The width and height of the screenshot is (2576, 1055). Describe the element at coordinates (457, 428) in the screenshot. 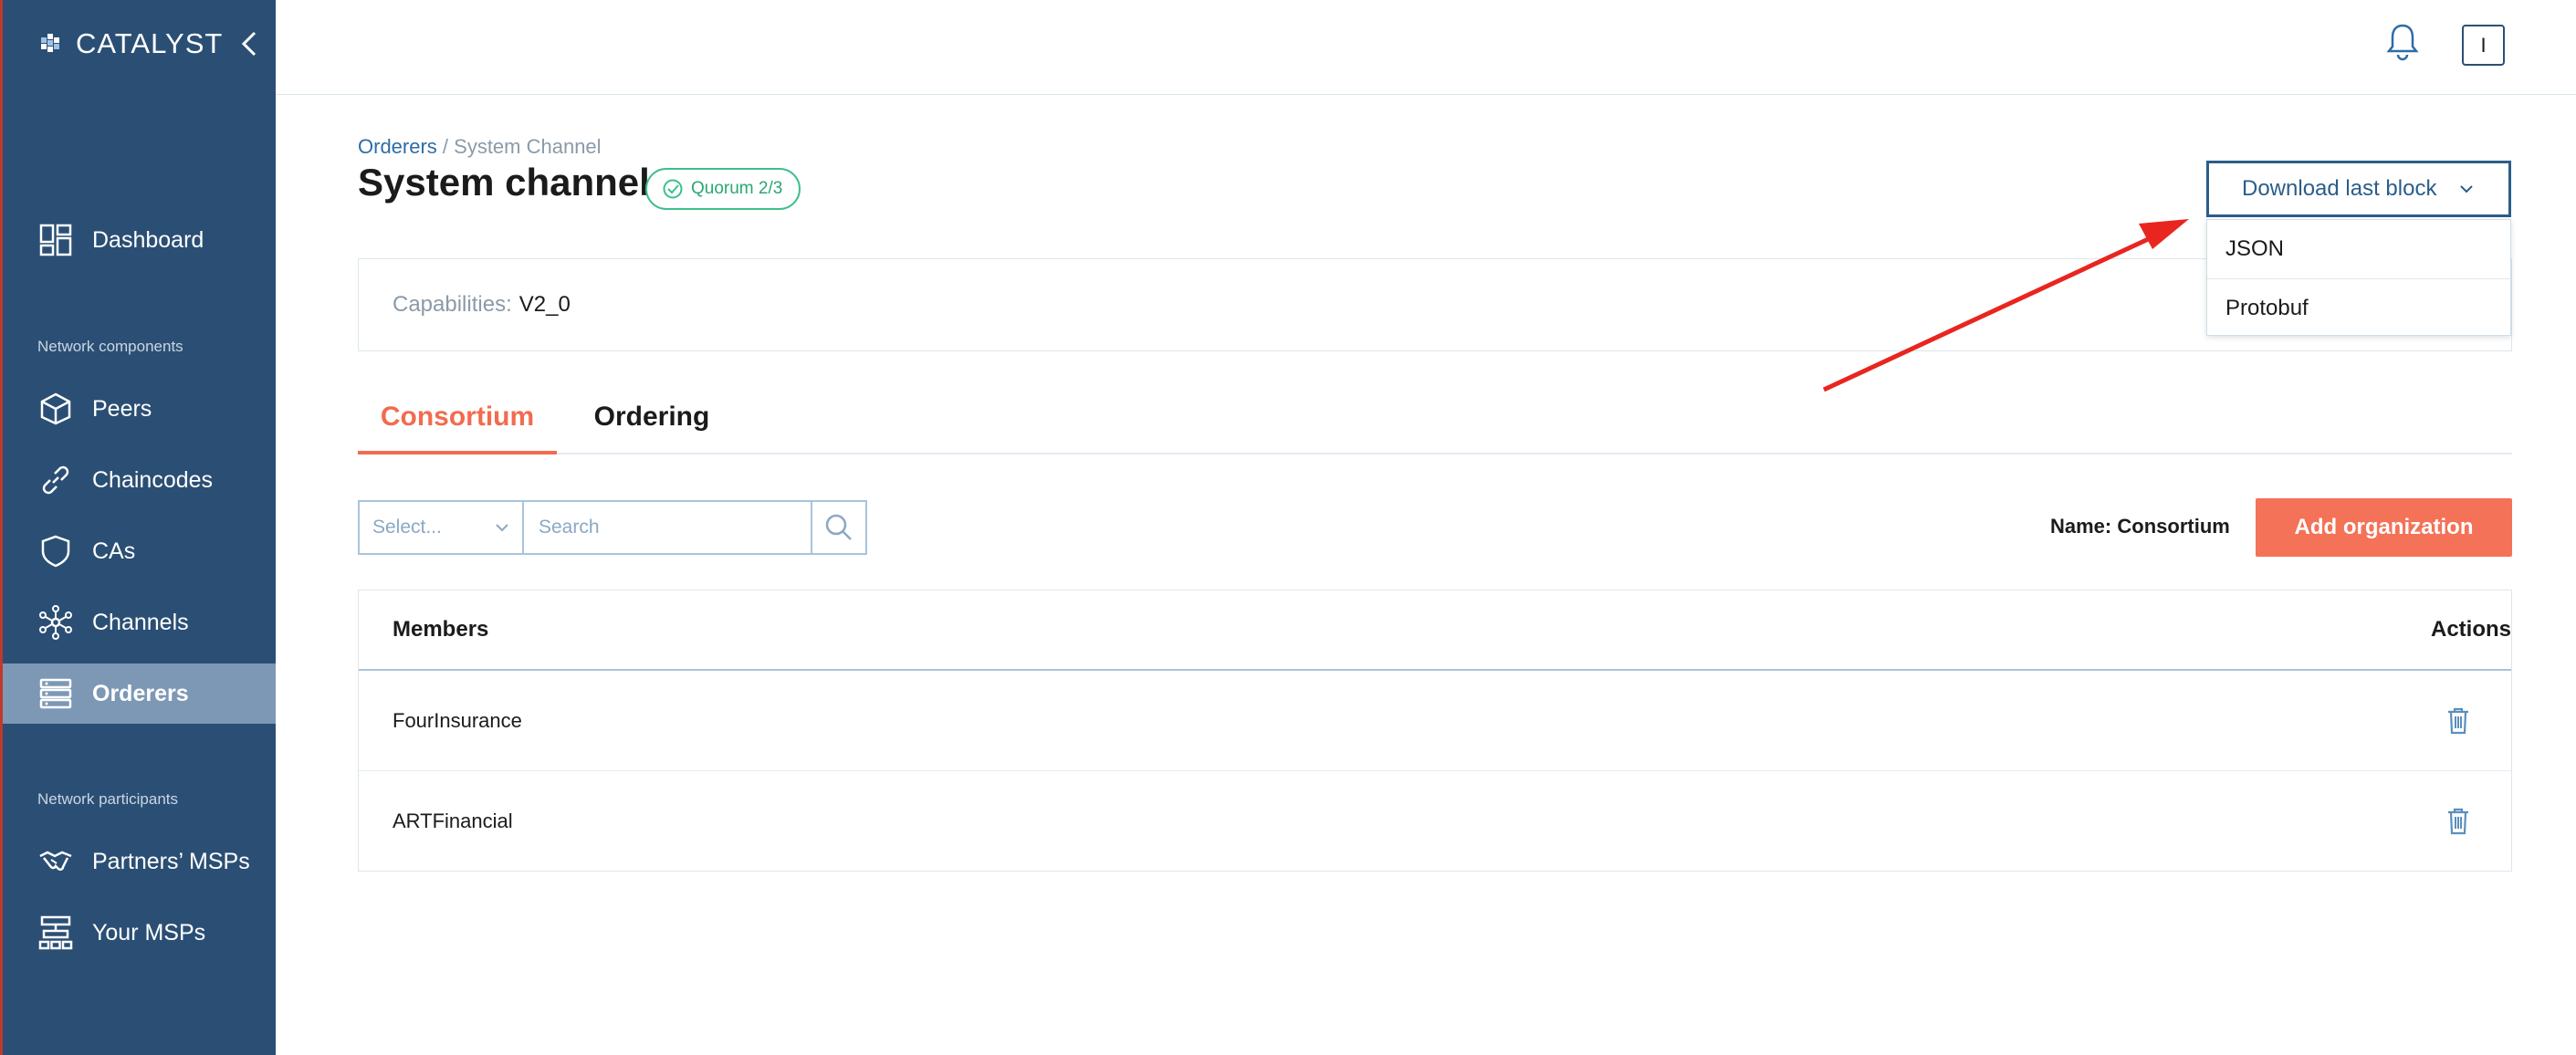

I see `tab-consortium: Consortium` at that location.